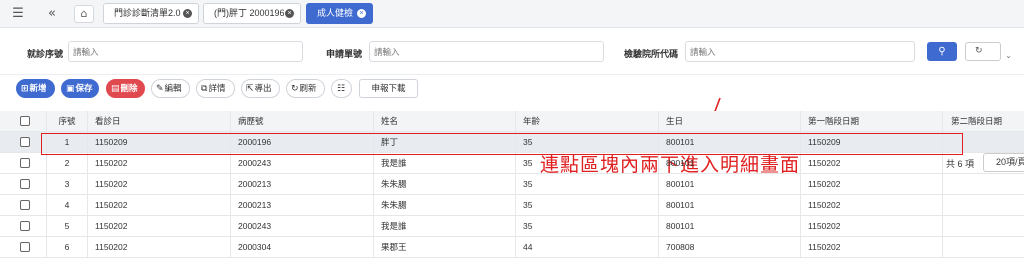 The height and width of the screenshot is (273, 1024). I want to click on column-settings-button: ☷, so click(341, 88).